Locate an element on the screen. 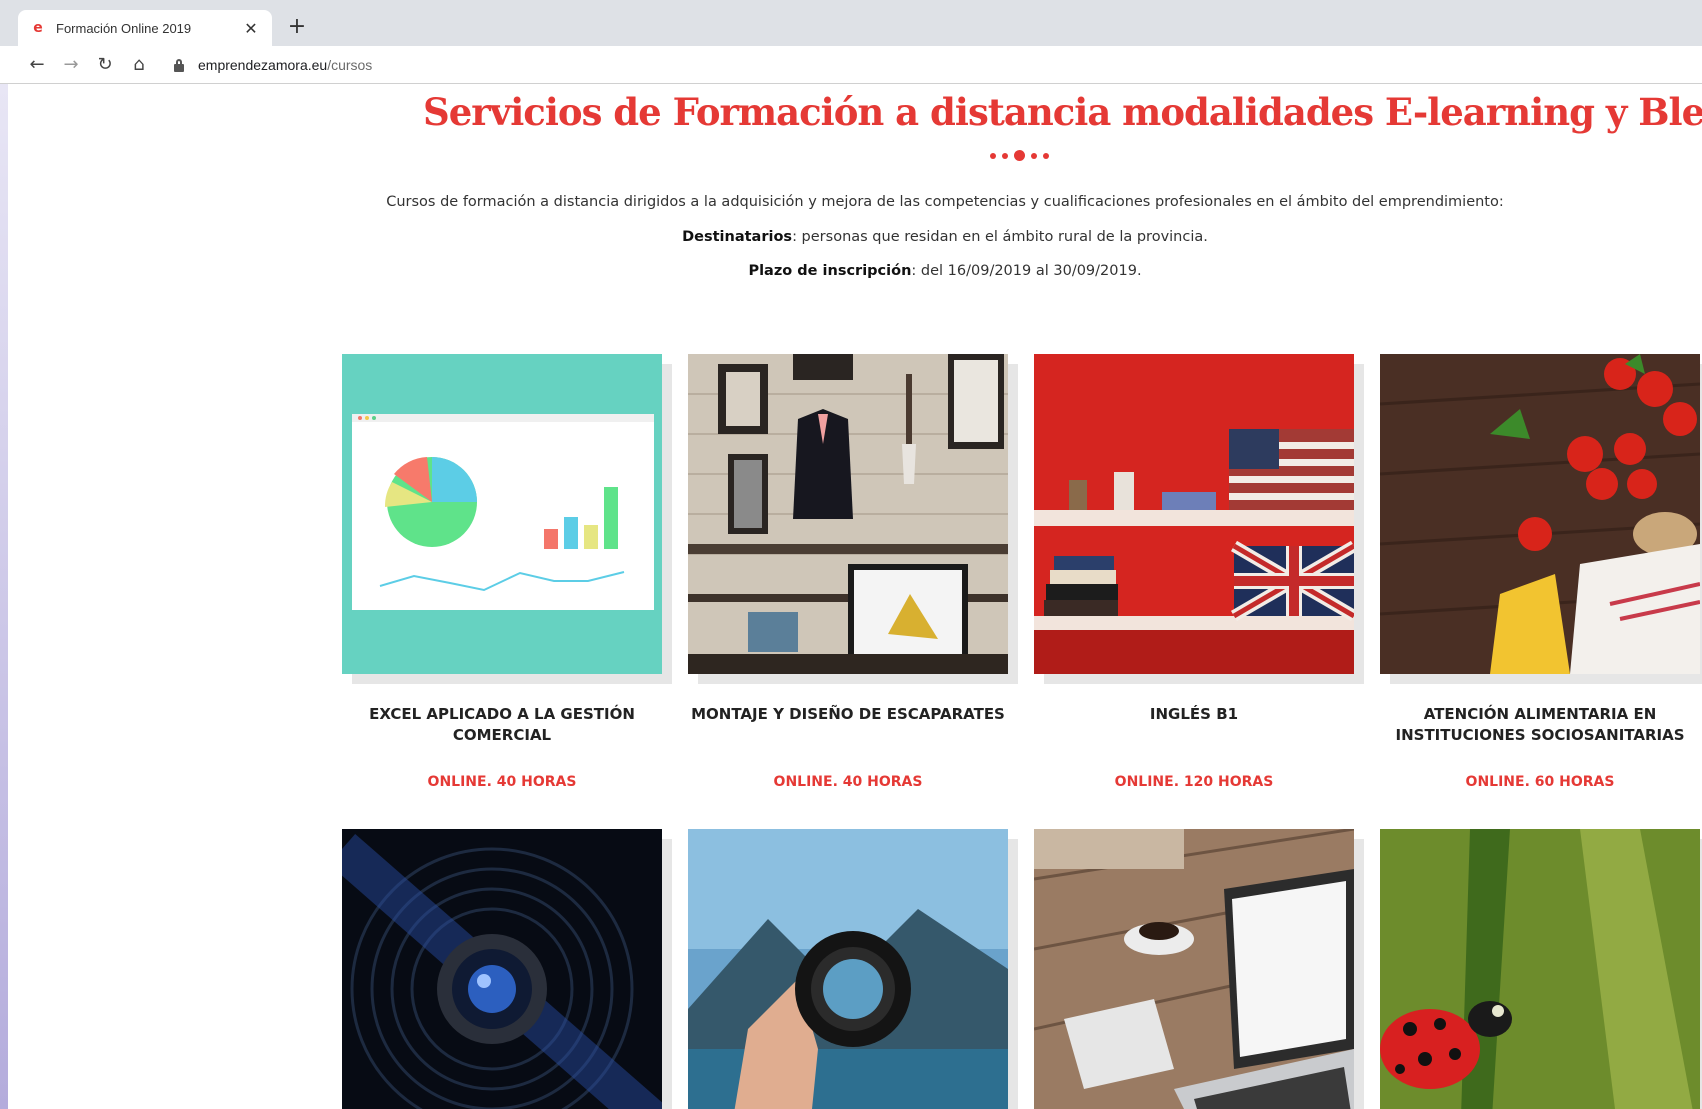 The height and width of the screenshot is (1109, 1702). tab-strip: e Formación Online 2019 ✕ + is located at coordinates (851, 23).